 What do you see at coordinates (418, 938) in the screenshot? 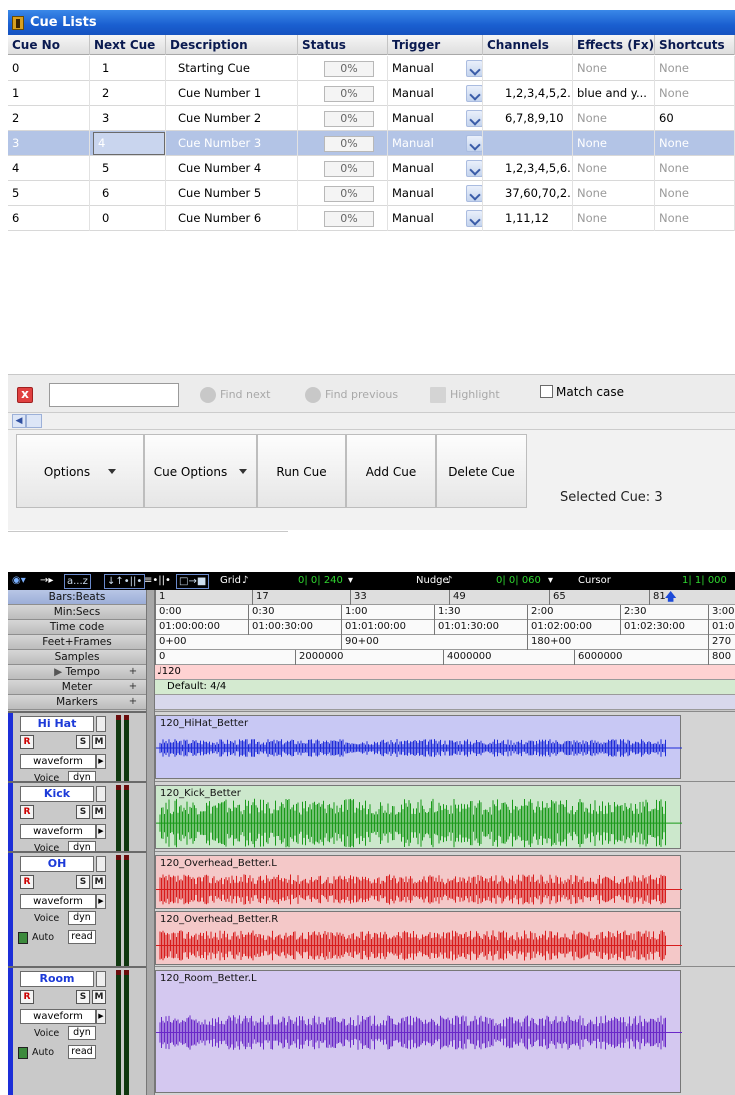
I see `audio-clip: 120_Overhead_Better.R` at bounding box center [418, 938].